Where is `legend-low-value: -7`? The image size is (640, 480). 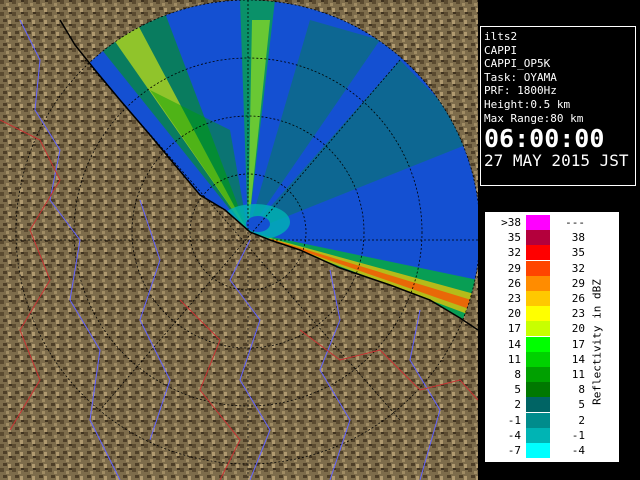
legend-low-value: -7 is located at coordinates (514, 450).